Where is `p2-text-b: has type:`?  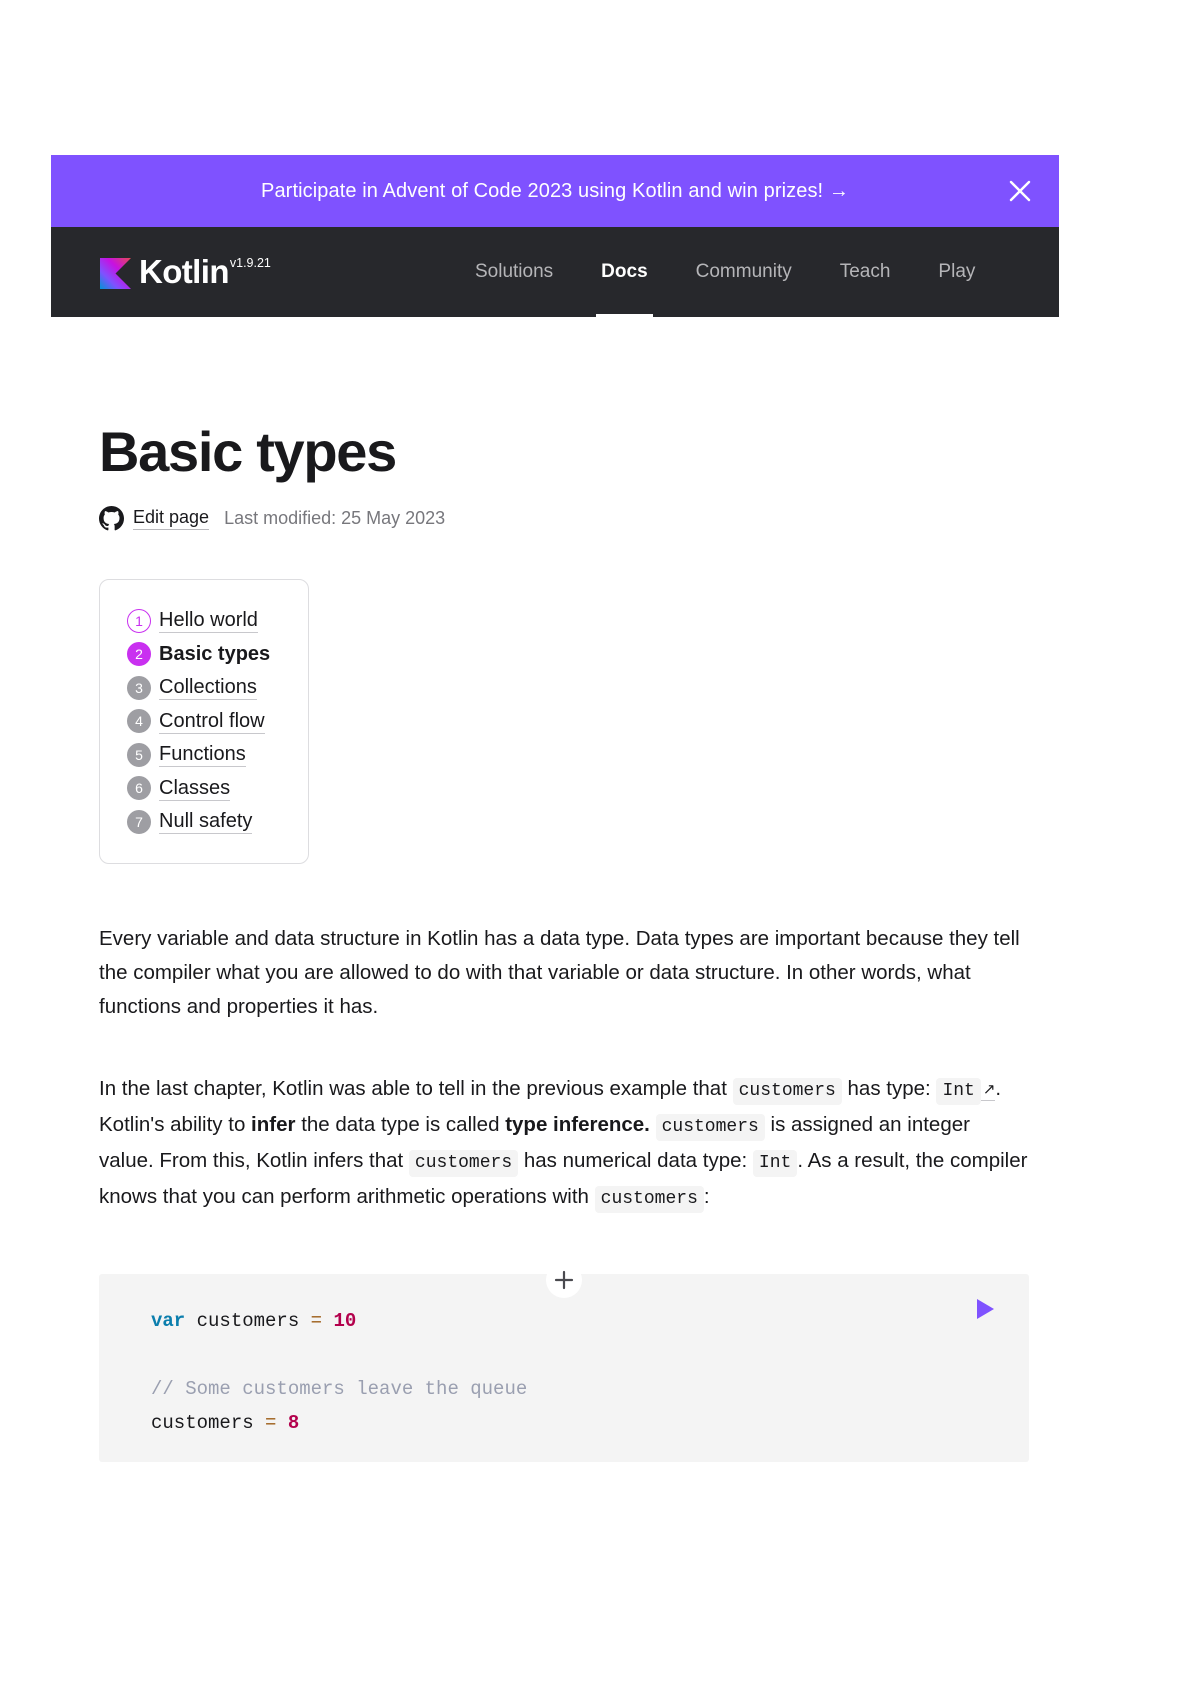 p2-text-b: has type: is located at coordinates (889, 1088).